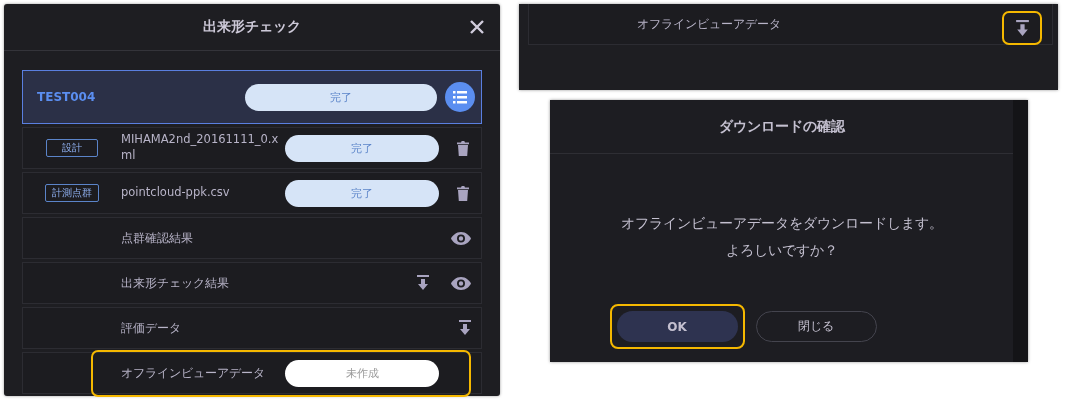 Image resolution: width=1070 pixels, height=402 pixels. What do you see at coordinates (781, 250) in the screenshot?
I see `message-text: よろしいですか？` at bounding box center [781, 250].